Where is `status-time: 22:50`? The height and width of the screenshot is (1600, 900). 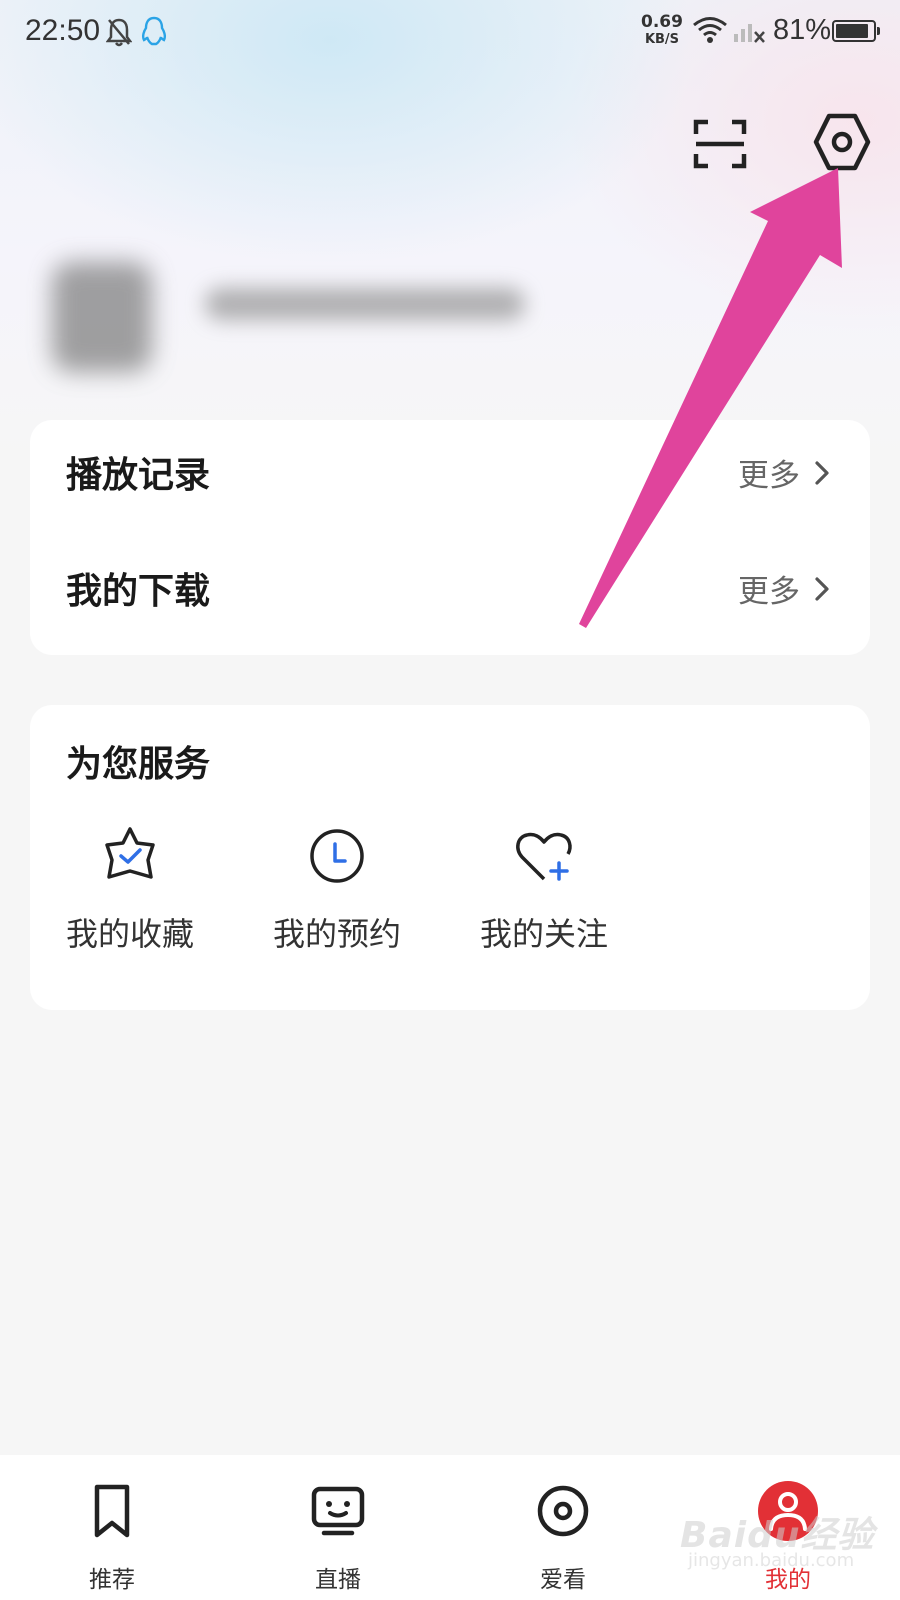
status-time: 22:50 is located at coordinates (63, 30).